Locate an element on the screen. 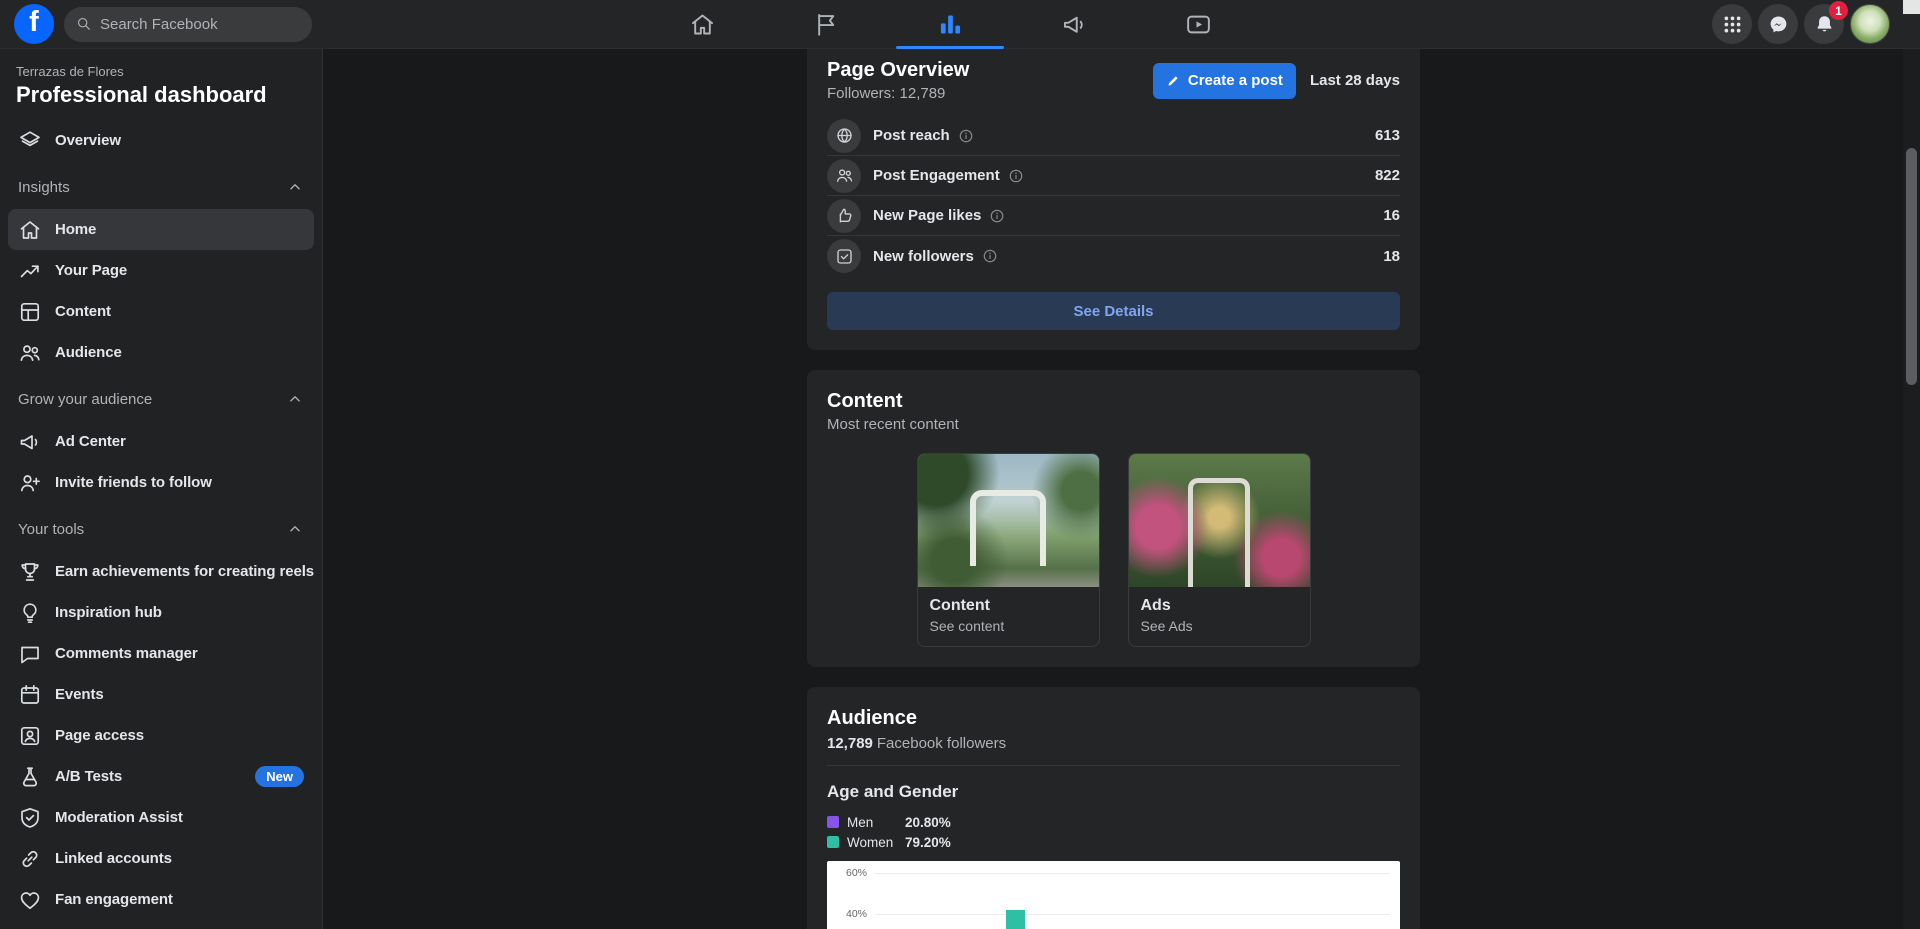  followers-count: 12,789 is located at coordinates (850, 743).